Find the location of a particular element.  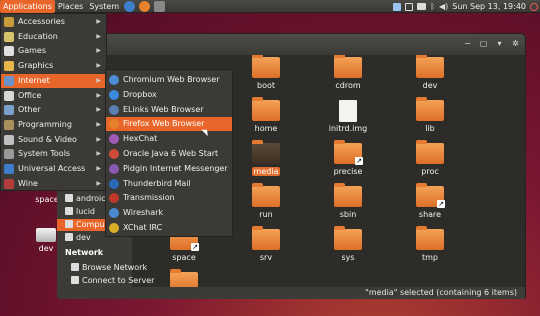

applications-menu: Applications is located at coordinates (27, 6).